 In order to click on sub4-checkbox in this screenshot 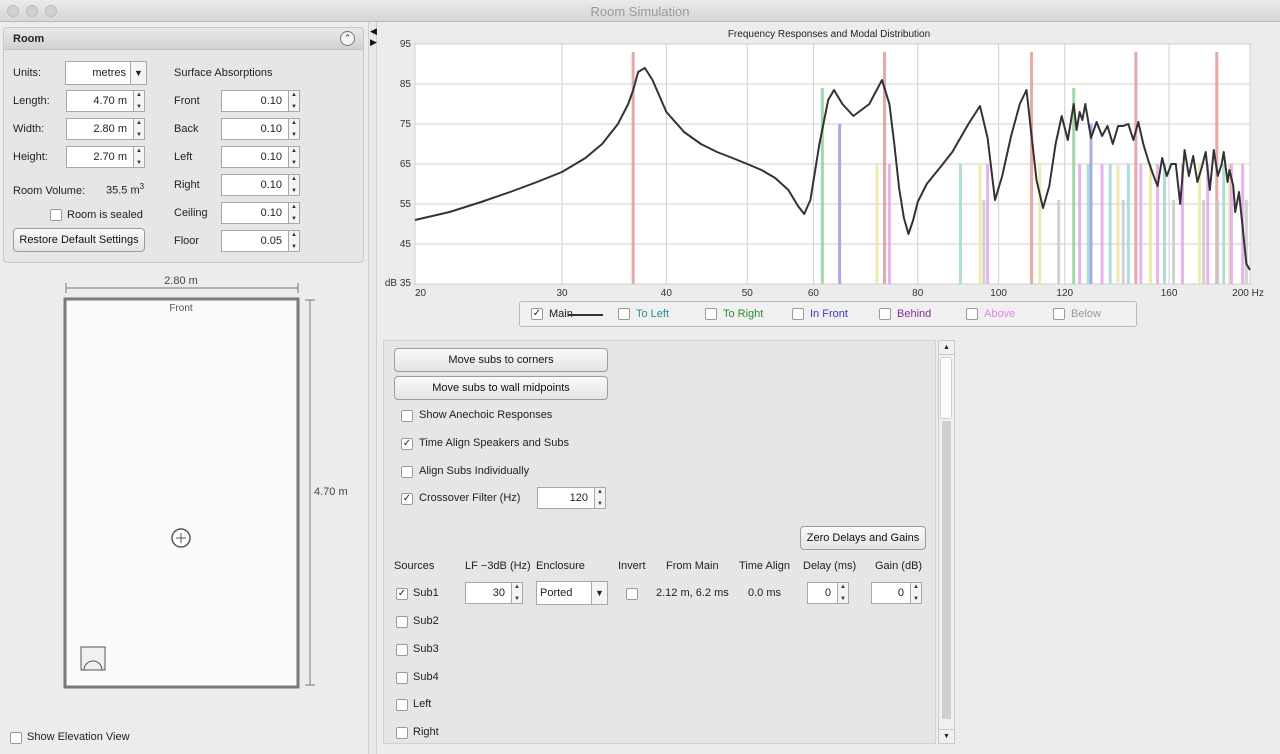, I will do `click(402, 678)`.